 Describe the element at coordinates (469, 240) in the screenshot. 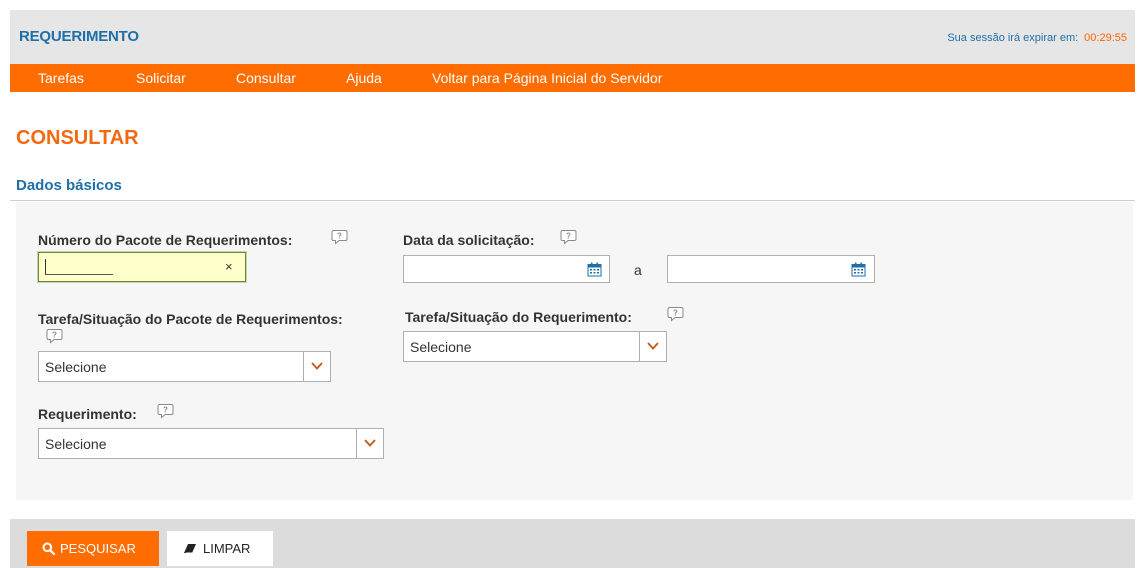

I see `data-solicitacao-label: Data da solicitação:` at that location.